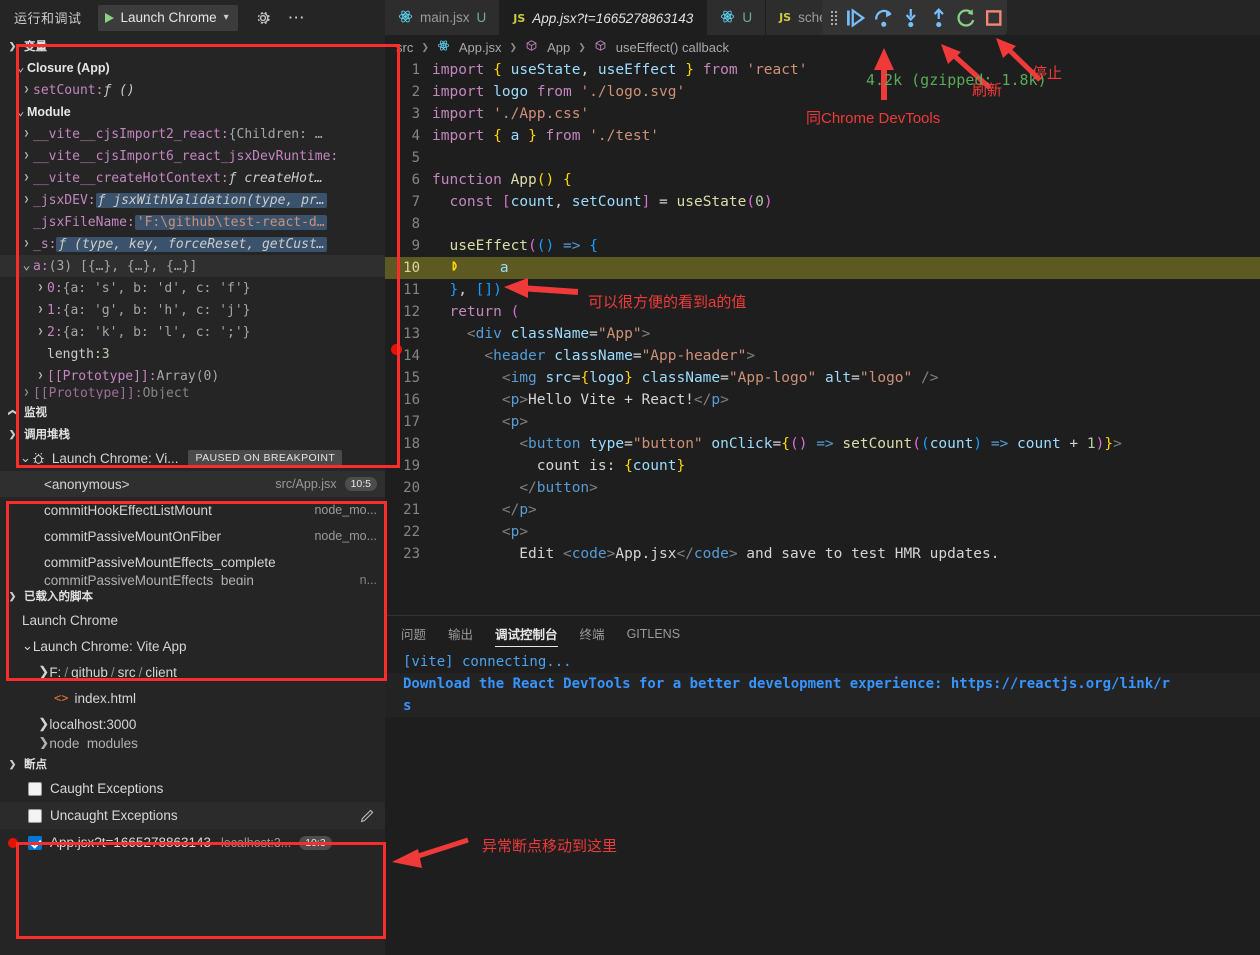 The image size is (1260, 955). Describe the element at coordinates (404, 47) in the screenshot. I see `breadcrumb-item: src` at that location.